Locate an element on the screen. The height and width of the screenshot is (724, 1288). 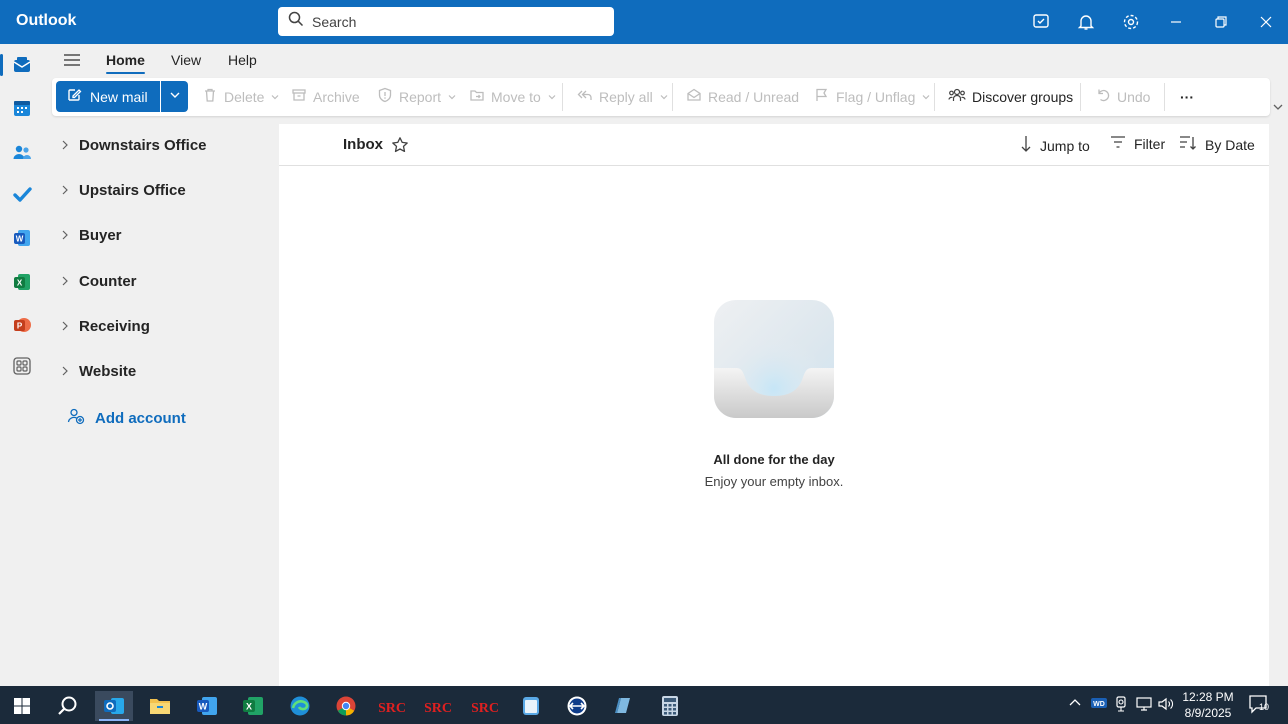
todo-icon is located at coordinates (22, 195).